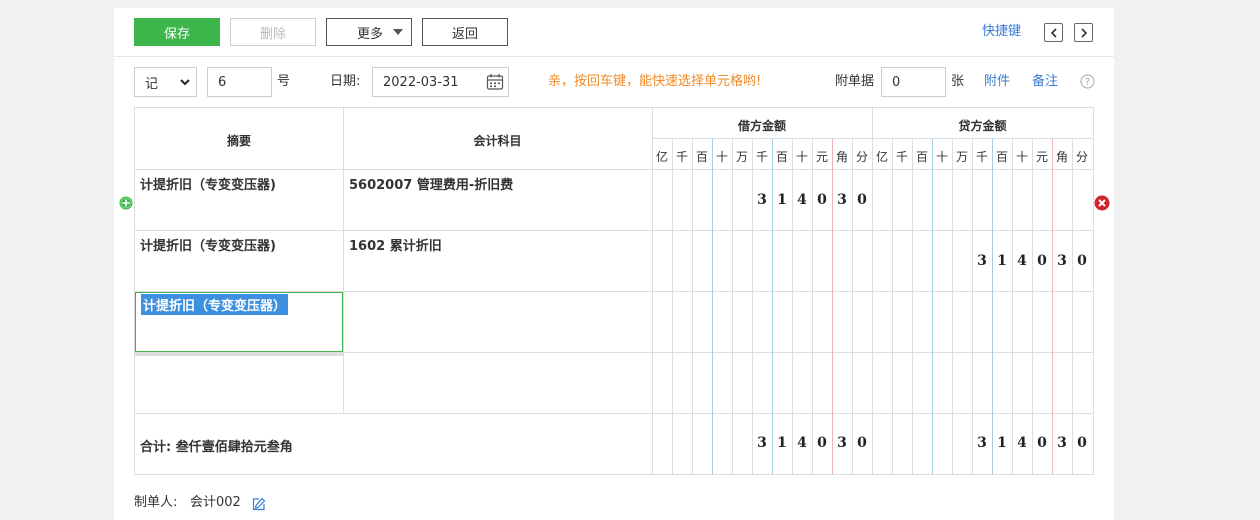  What do you see at coordinates (862, 200) in the screenshot?
I see `debit-digit: 0` at bounding box center [862, 200].